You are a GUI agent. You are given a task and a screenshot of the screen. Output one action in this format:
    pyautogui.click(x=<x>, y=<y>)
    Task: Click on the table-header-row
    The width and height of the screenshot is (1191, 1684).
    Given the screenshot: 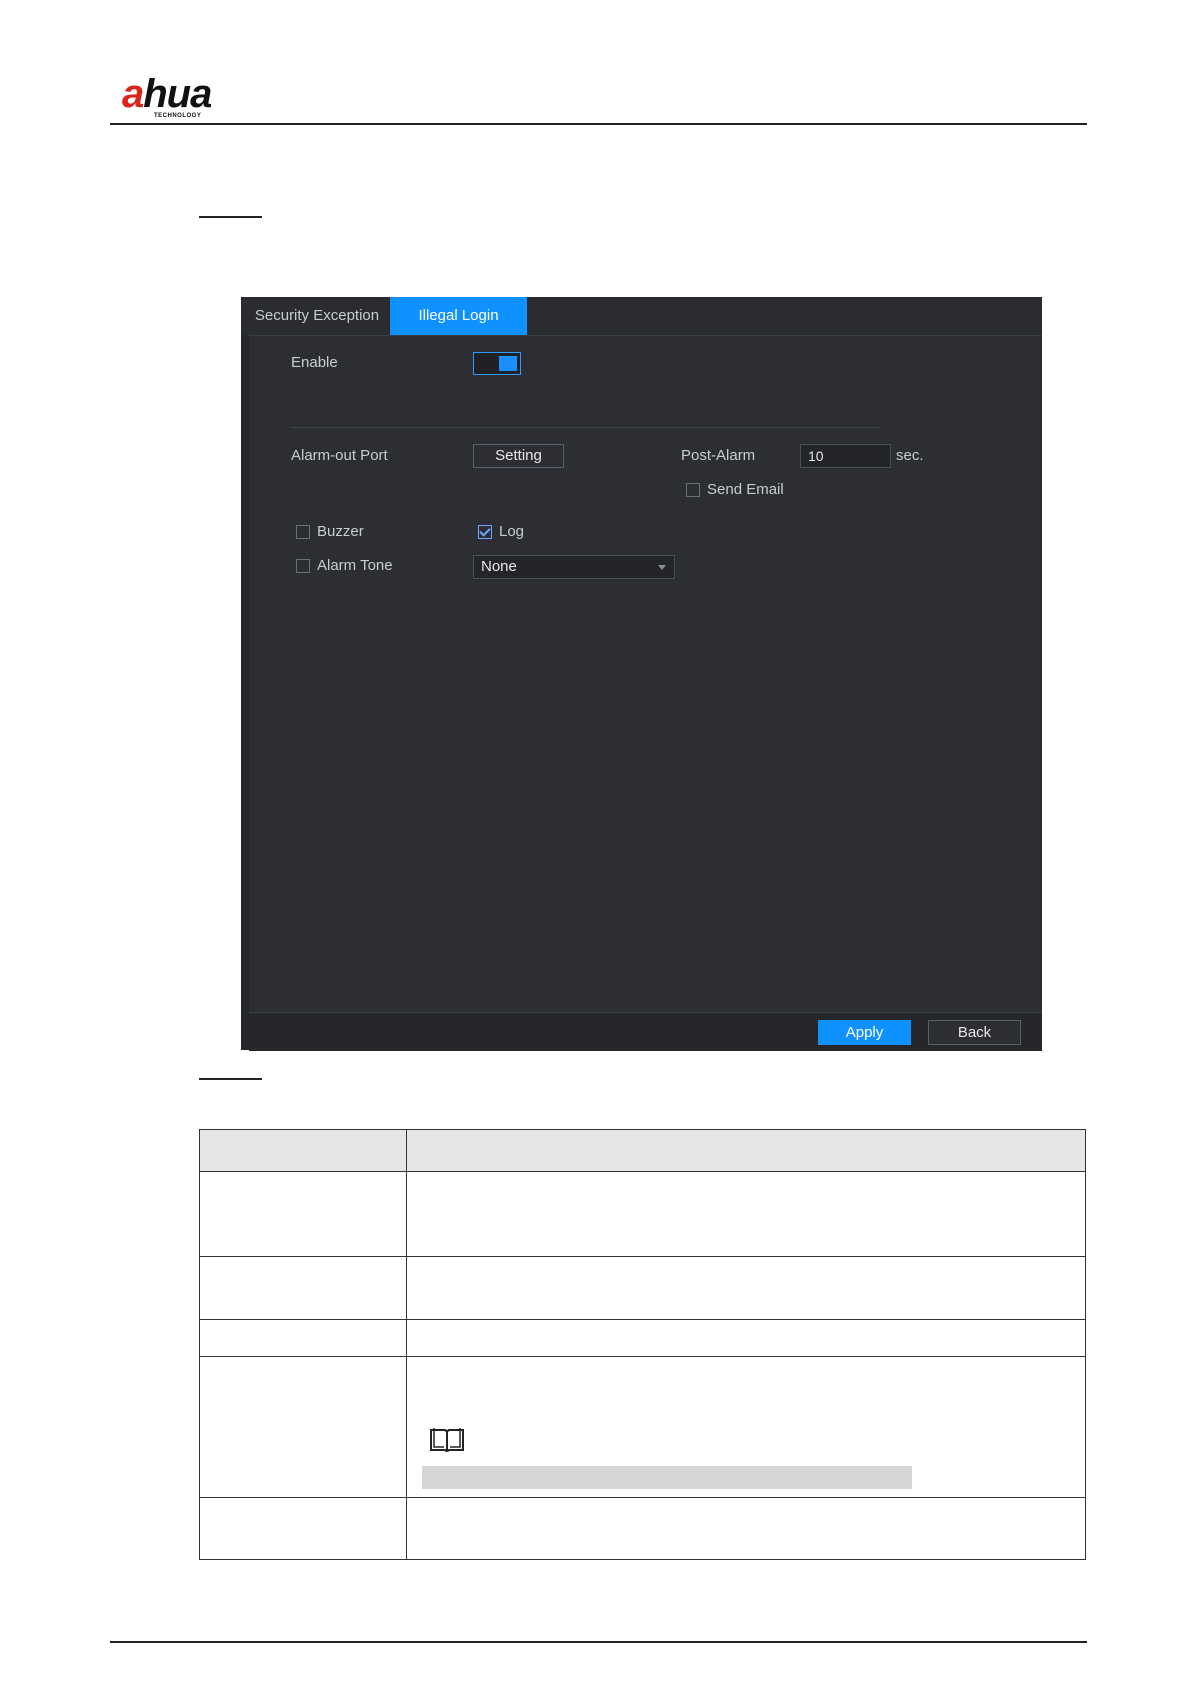 What is the action you would take?
    pyautogui.click(x=642, y=1150)
    